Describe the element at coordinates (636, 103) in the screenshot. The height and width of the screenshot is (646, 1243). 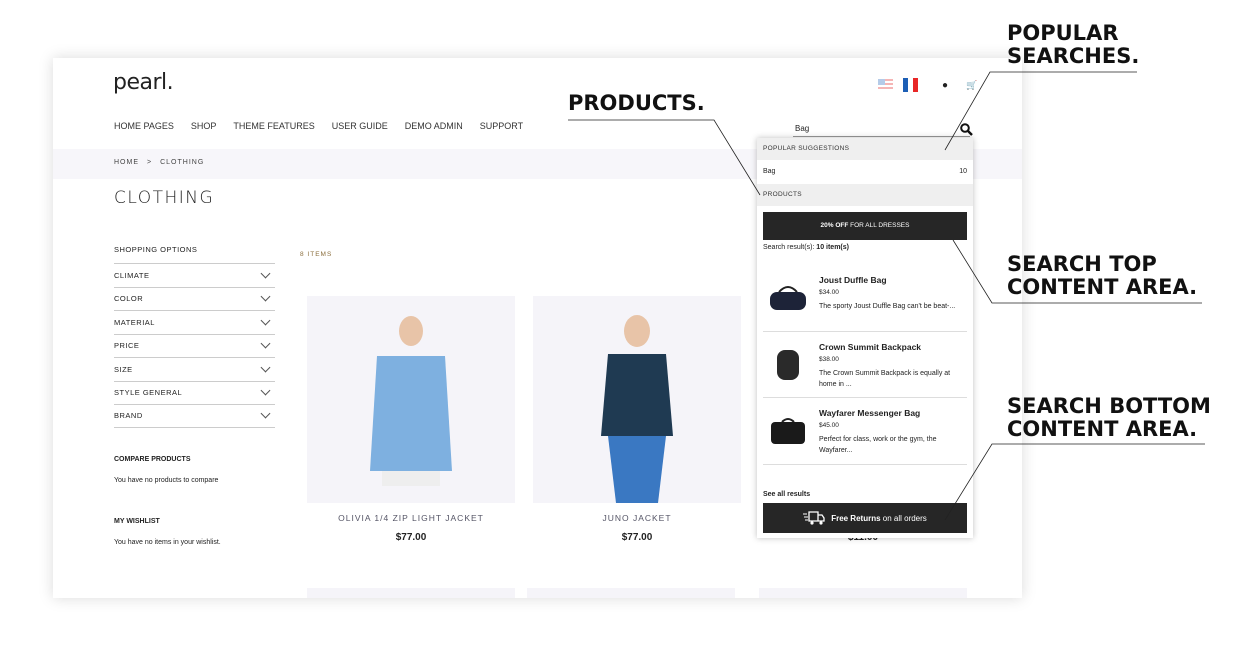
I see `annotation-products: PRODUCTS.` at that location.